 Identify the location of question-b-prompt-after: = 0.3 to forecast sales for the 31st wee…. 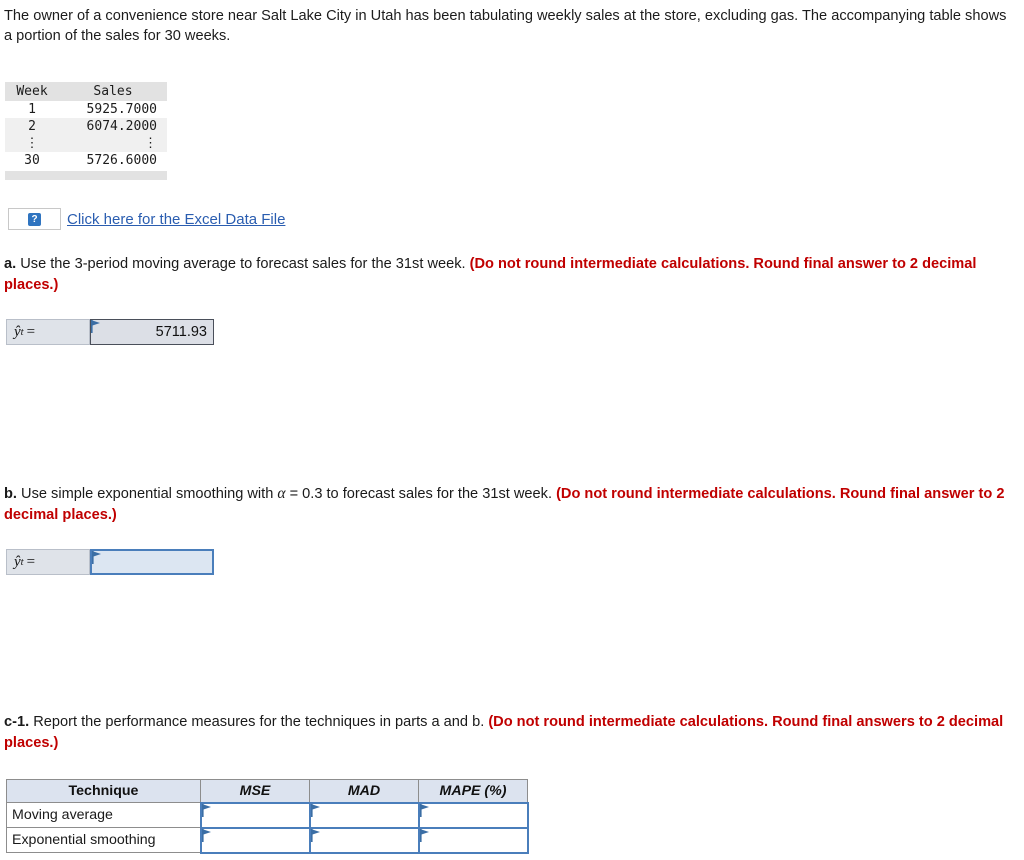
(421, 494).